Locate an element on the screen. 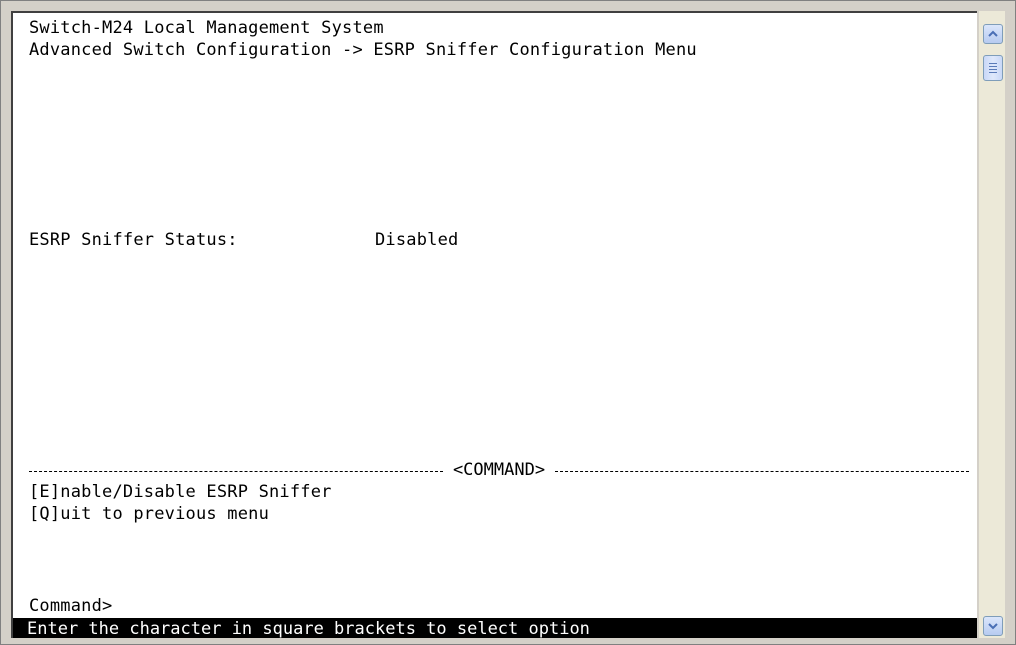  command-prompt: Command> is located at coordinates (70, 606).